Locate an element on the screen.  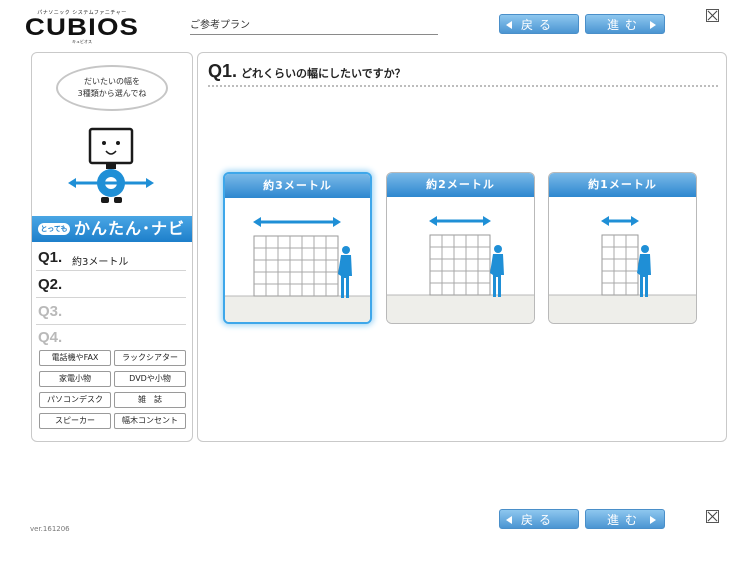
navi-pill: とっても is located at coordinates (54, 229).